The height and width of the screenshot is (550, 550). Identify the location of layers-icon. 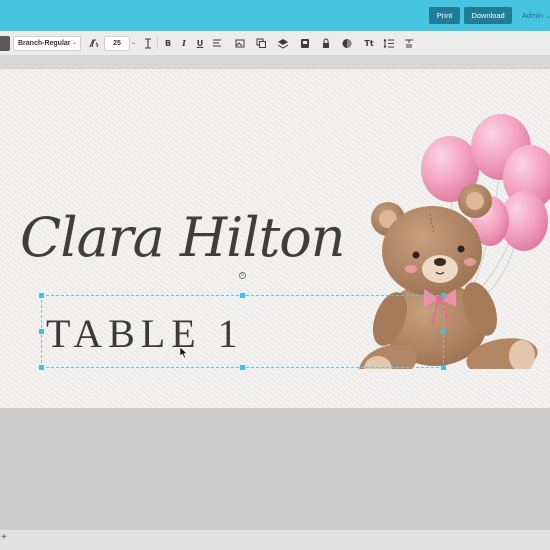
(283, 43).